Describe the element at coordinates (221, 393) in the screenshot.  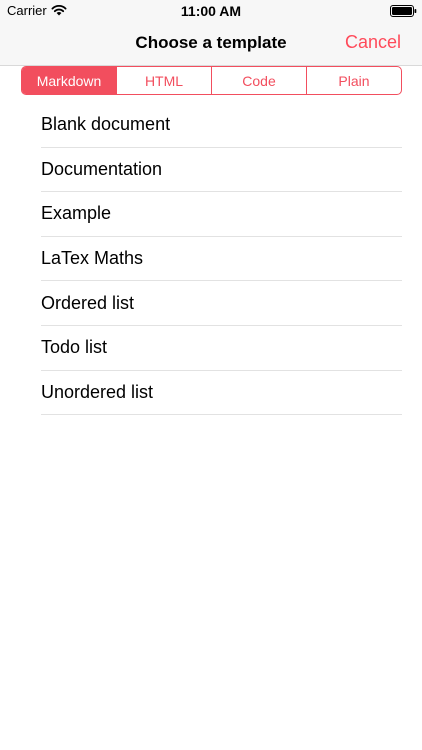
I see `template-item-unordered-list: Unordered list` at that location.